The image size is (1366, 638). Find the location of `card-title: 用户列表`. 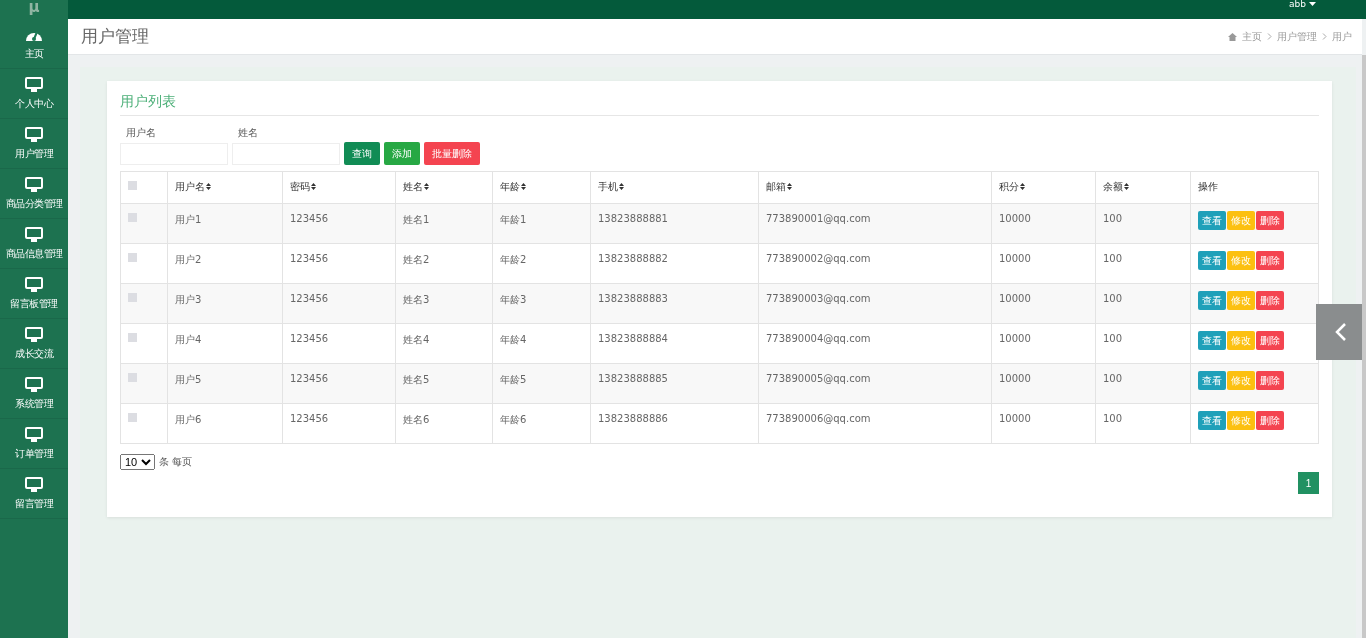

card-title: 用户列表 is located at coordinates (719, 104).